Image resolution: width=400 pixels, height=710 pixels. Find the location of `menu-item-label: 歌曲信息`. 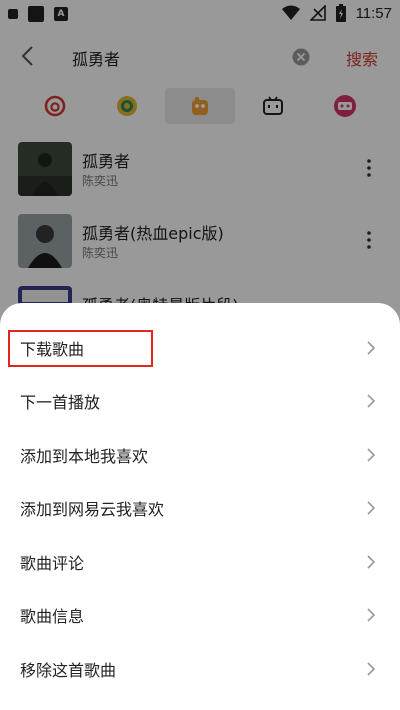

menu-item-label: 歌曲信息 is located at coordinates (52, 617).